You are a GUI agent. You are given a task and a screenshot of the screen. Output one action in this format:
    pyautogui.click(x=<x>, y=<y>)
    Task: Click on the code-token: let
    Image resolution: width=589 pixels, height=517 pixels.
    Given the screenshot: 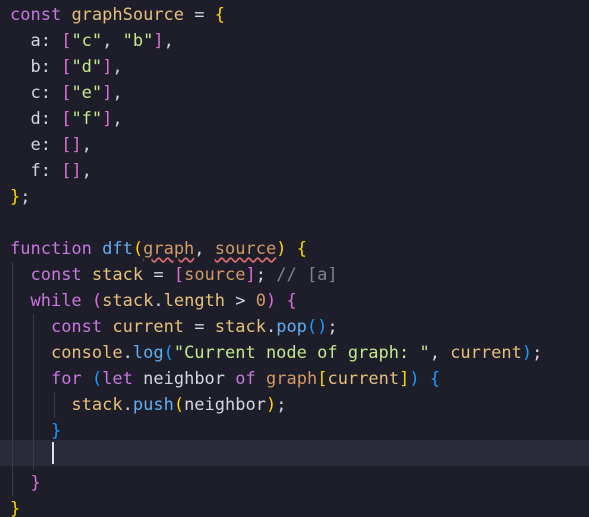 What is the action you would take?
    pyautogui.click(x=117, y=379)
    